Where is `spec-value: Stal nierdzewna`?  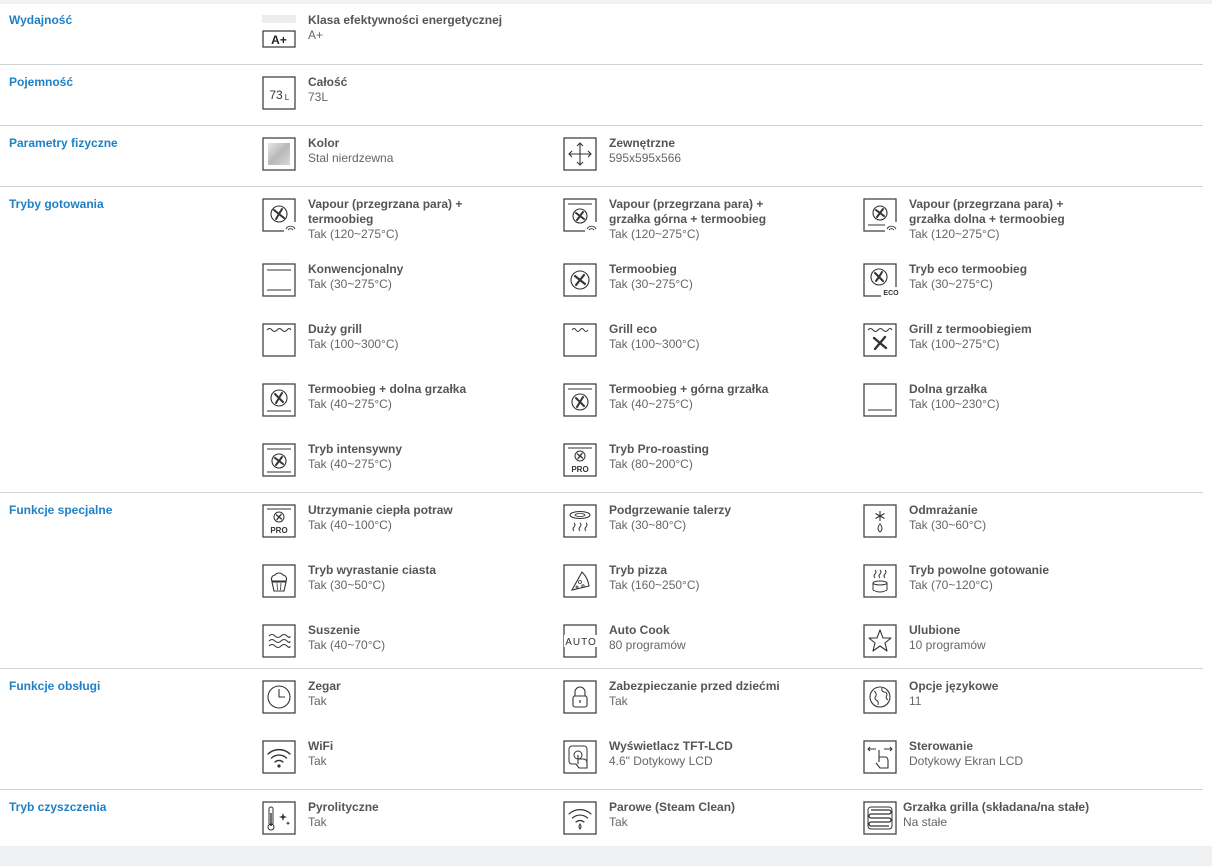 spec-value: Stal nierdzewna is located at coordinates (351, 158).